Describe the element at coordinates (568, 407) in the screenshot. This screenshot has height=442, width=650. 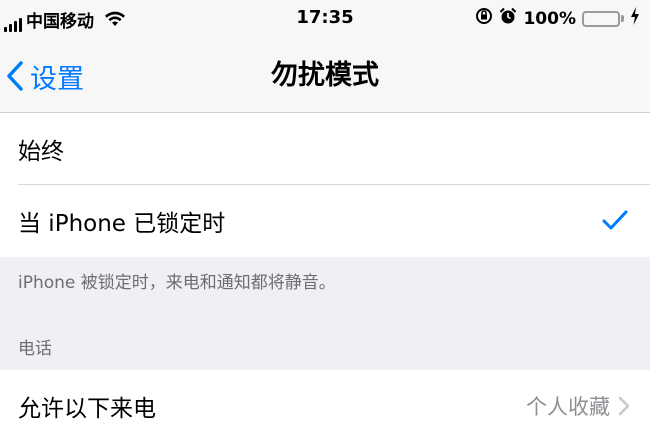
I see `allow-calls-value: 个人收藏` at that location.